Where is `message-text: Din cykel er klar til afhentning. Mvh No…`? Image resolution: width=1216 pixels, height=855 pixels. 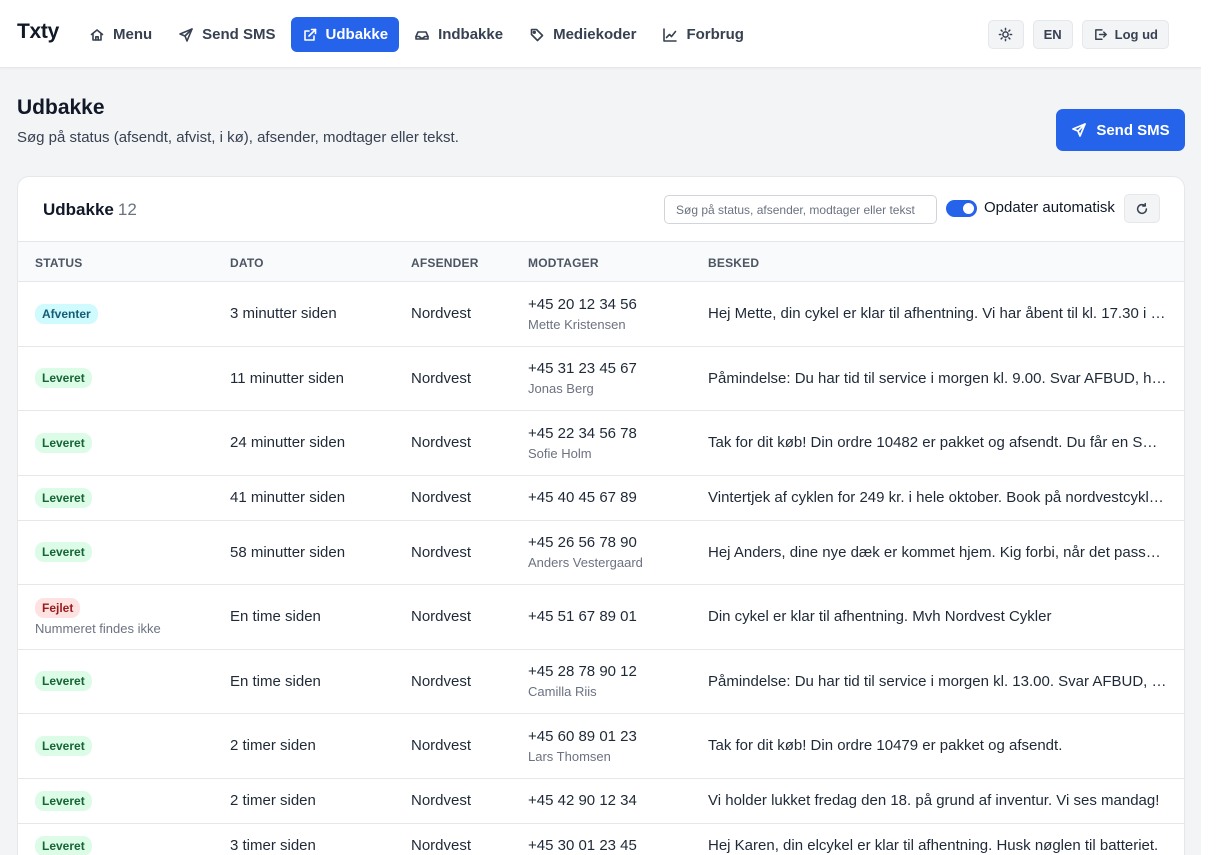
message-text: Din cykel er klar til afhentning. Mvh No… is located at coordinates (880, 617).